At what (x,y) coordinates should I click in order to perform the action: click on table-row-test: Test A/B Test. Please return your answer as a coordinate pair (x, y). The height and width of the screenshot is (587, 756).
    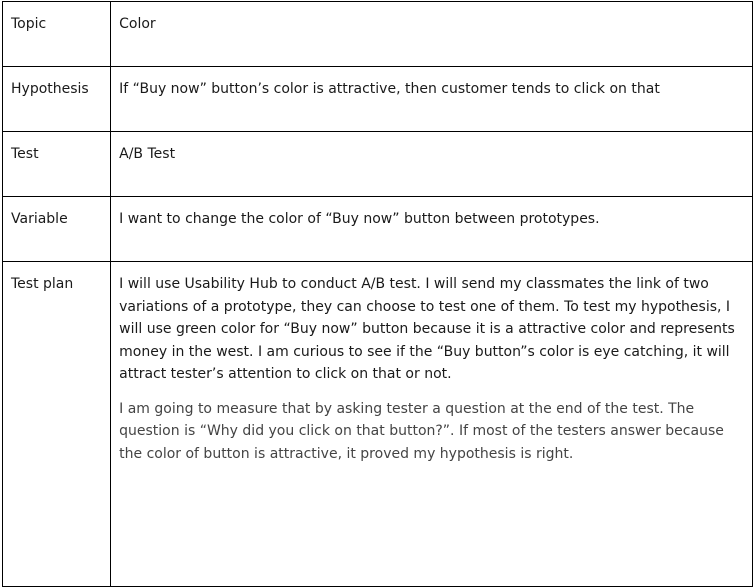
    Looking at the image, I should click on (377, 164).